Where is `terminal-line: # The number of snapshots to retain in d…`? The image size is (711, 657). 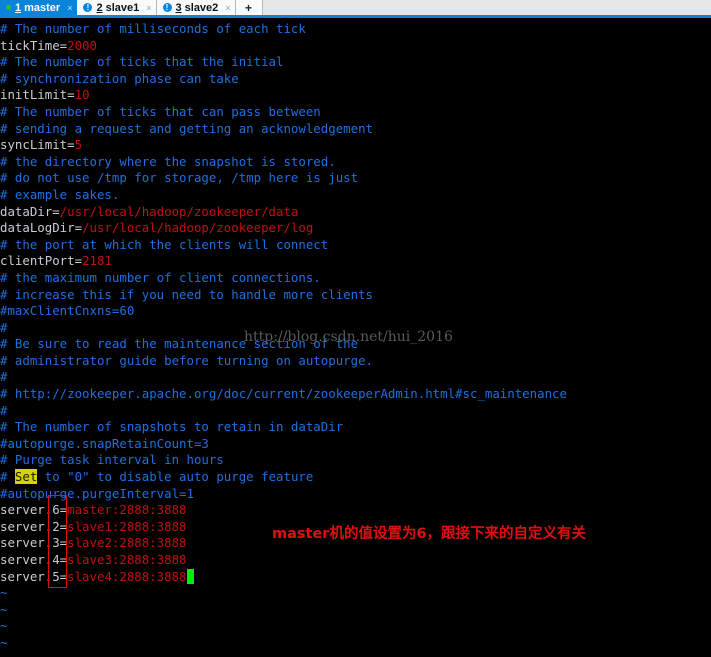 terminal-line: # The number of snapshots to retain in d… is located at coordinates (355, 427).